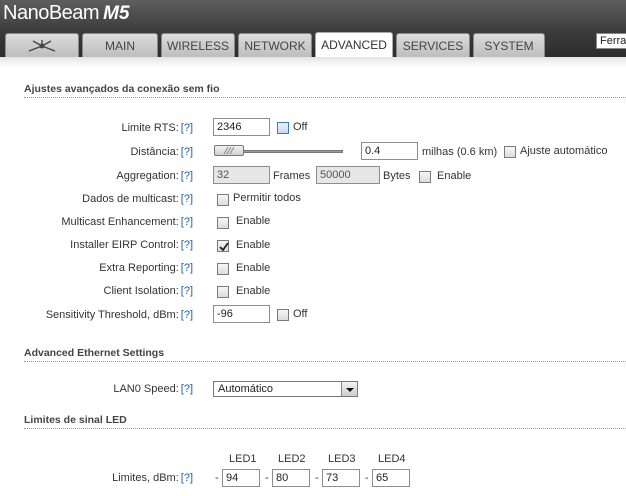 The image size is (626, 496). What do you see at coordinates (217, 478) in the screenshot?
I see `led1-dash: -` at bounding box center [217, 478].